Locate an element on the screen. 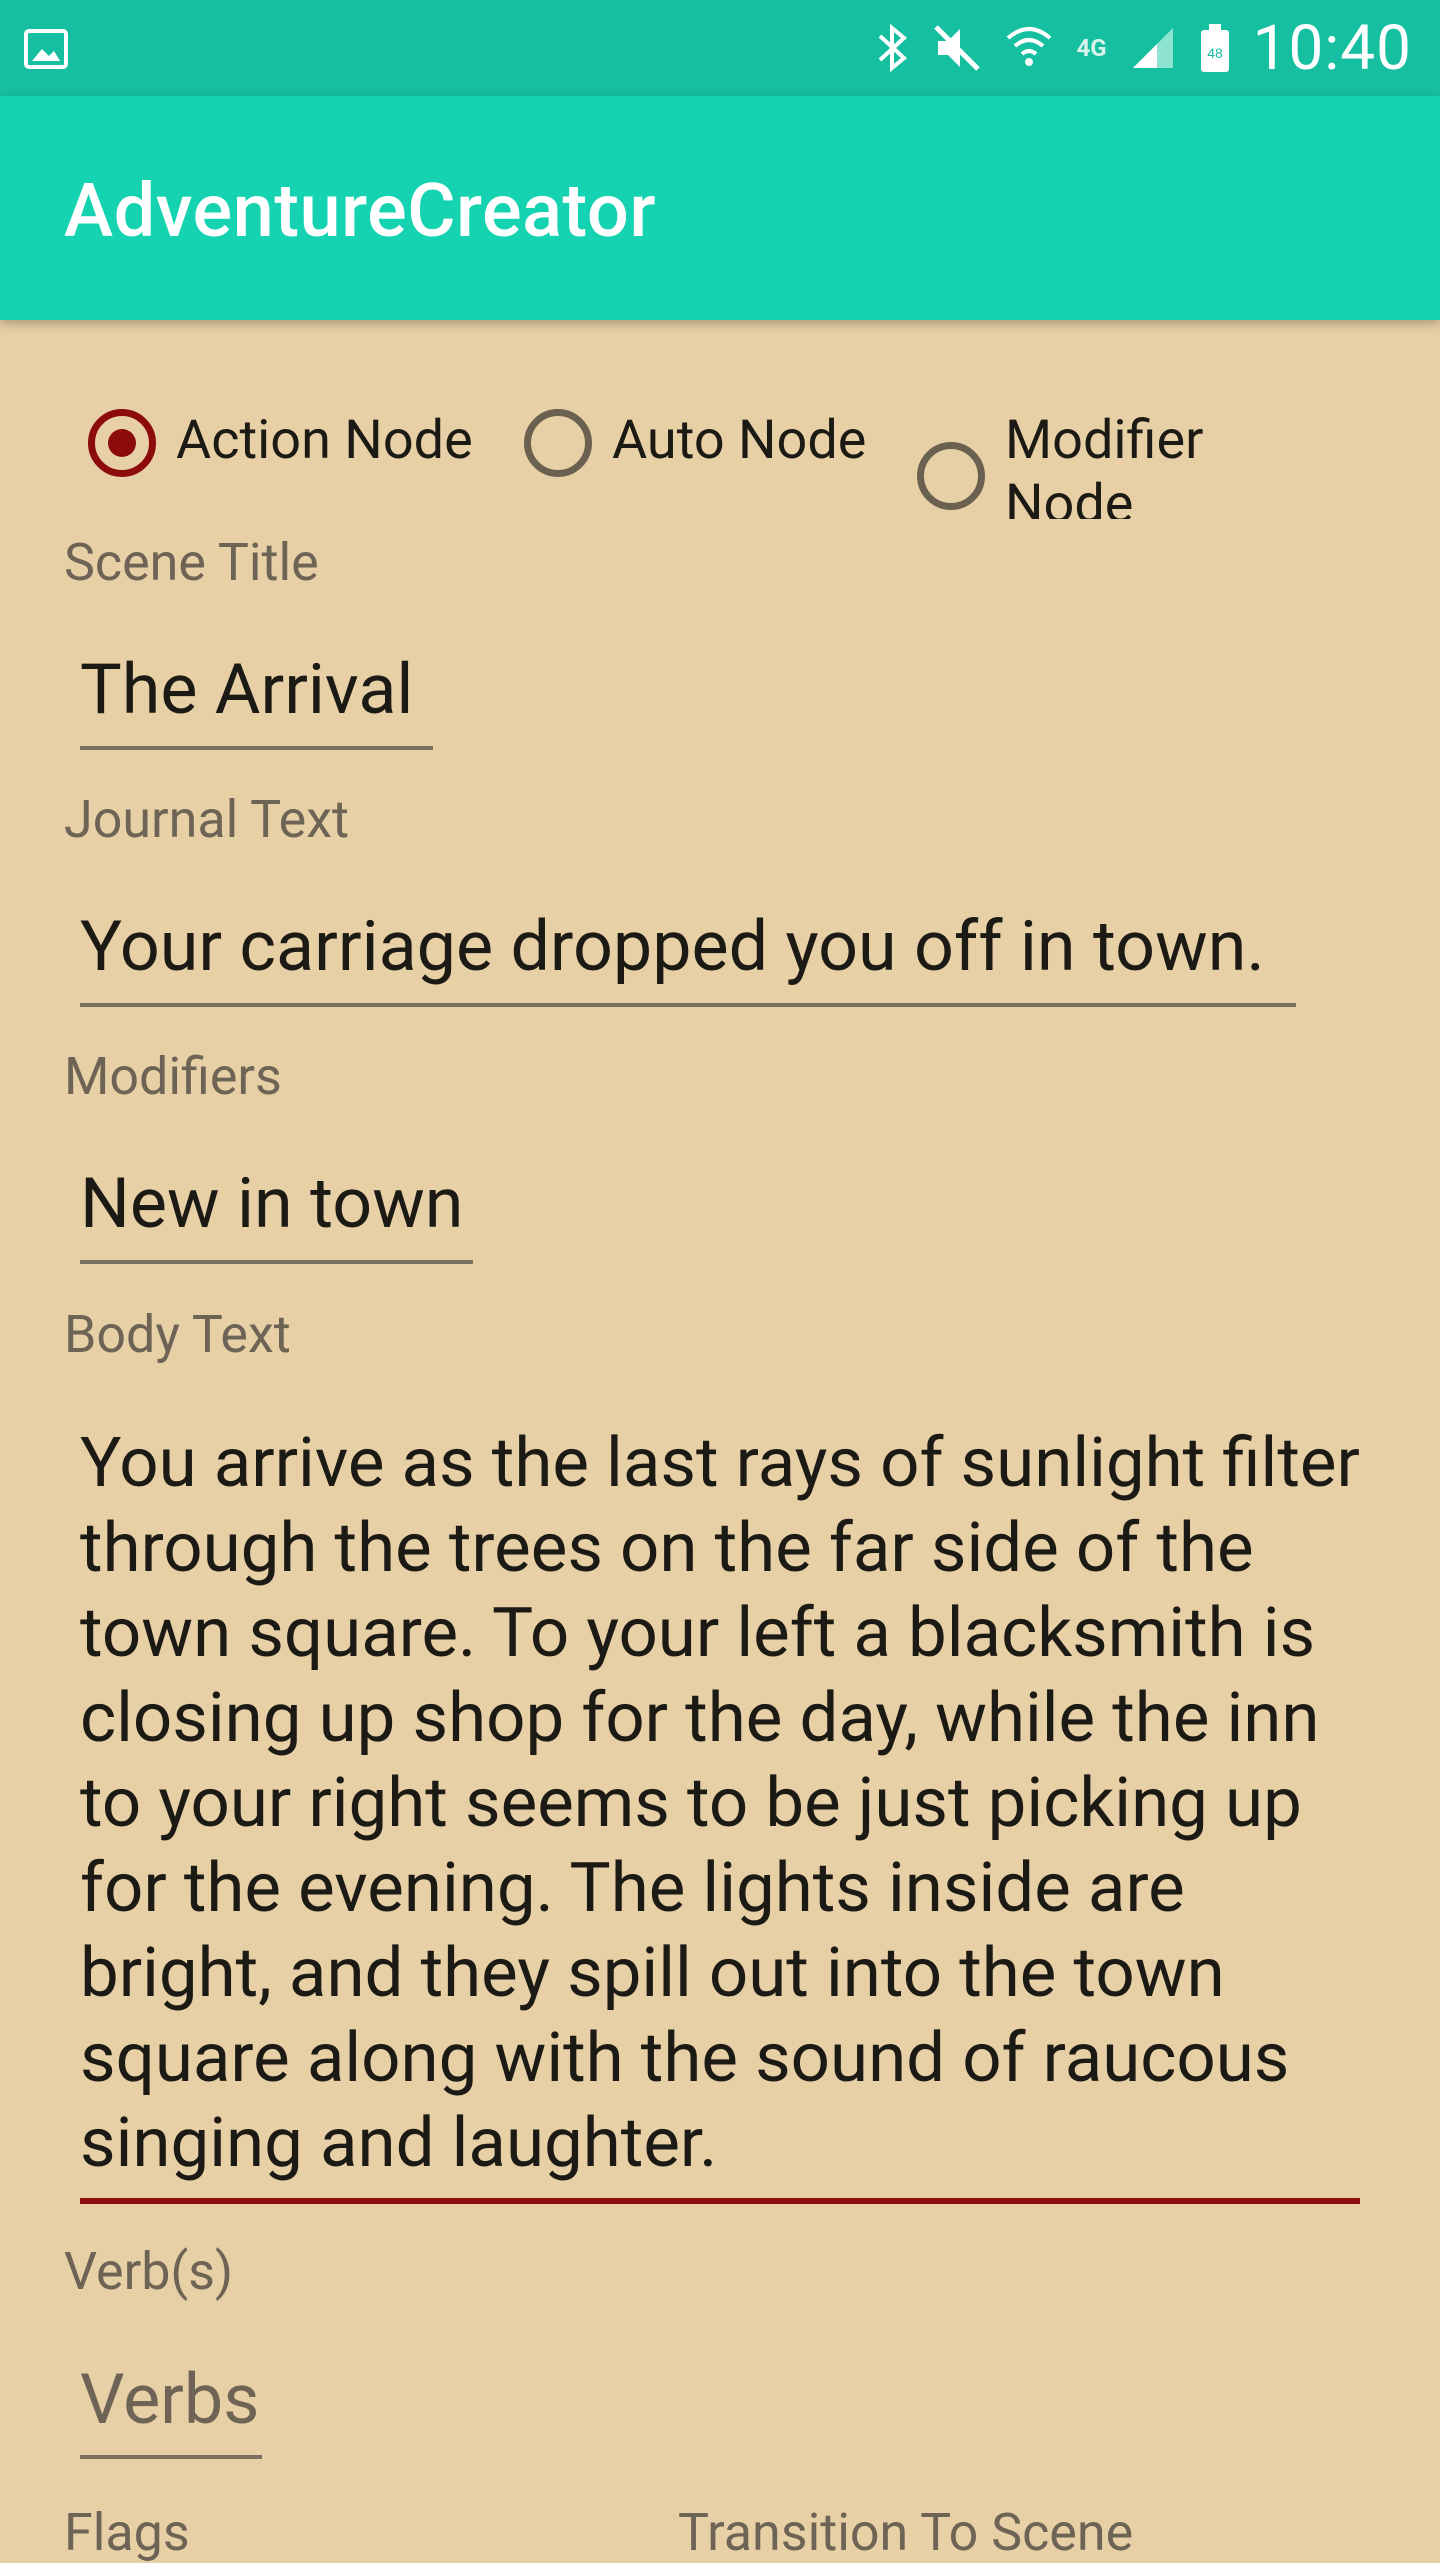 The image size is (1440, 2563). modifiers-input: New in town is located at coordinates (271, 1204).